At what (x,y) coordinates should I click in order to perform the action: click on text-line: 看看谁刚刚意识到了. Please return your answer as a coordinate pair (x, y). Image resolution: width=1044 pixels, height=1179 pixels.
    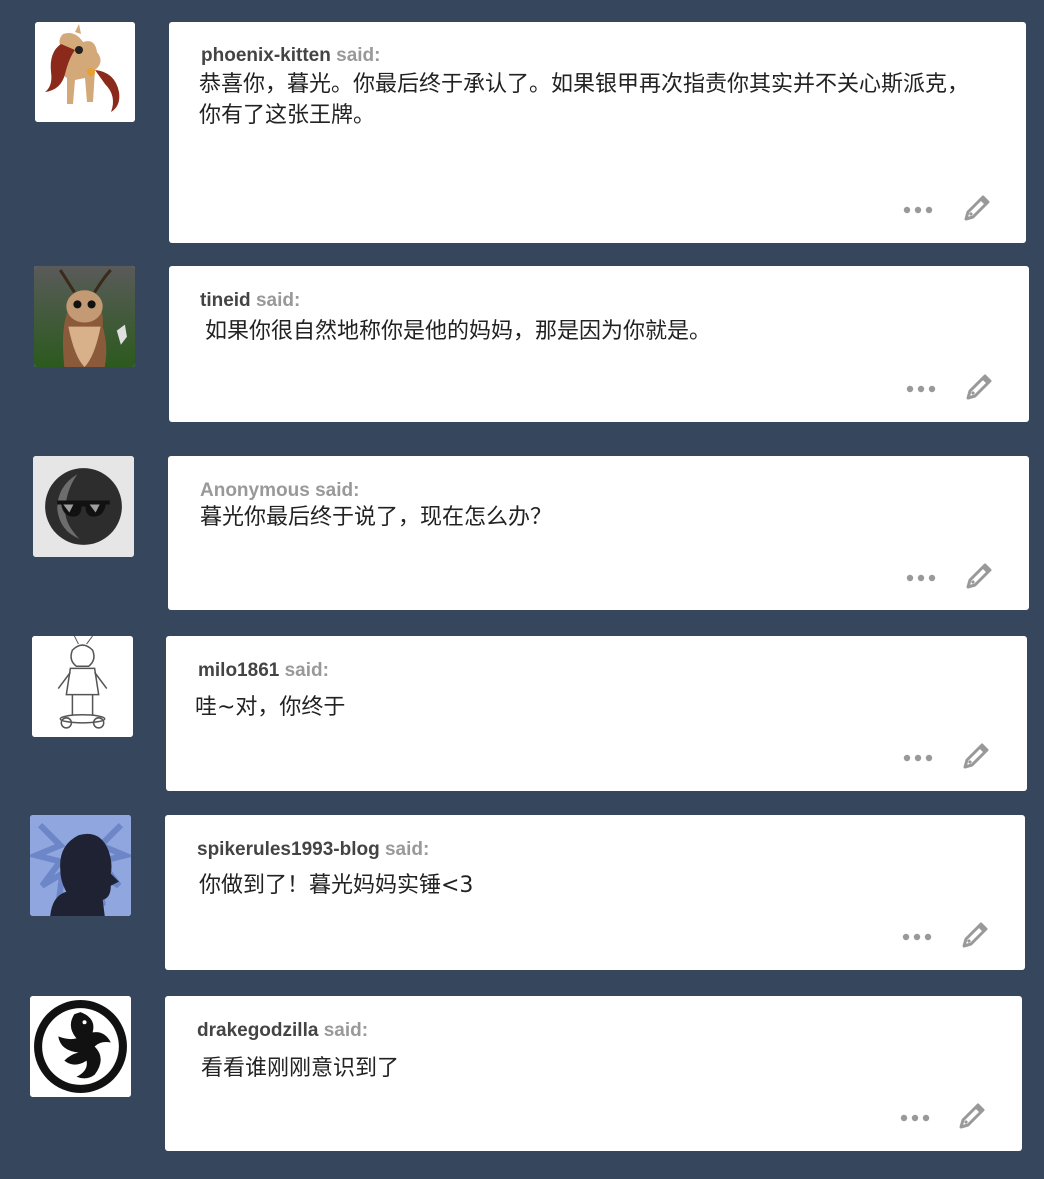
    Looking at the image, I should click on (300, 1068).